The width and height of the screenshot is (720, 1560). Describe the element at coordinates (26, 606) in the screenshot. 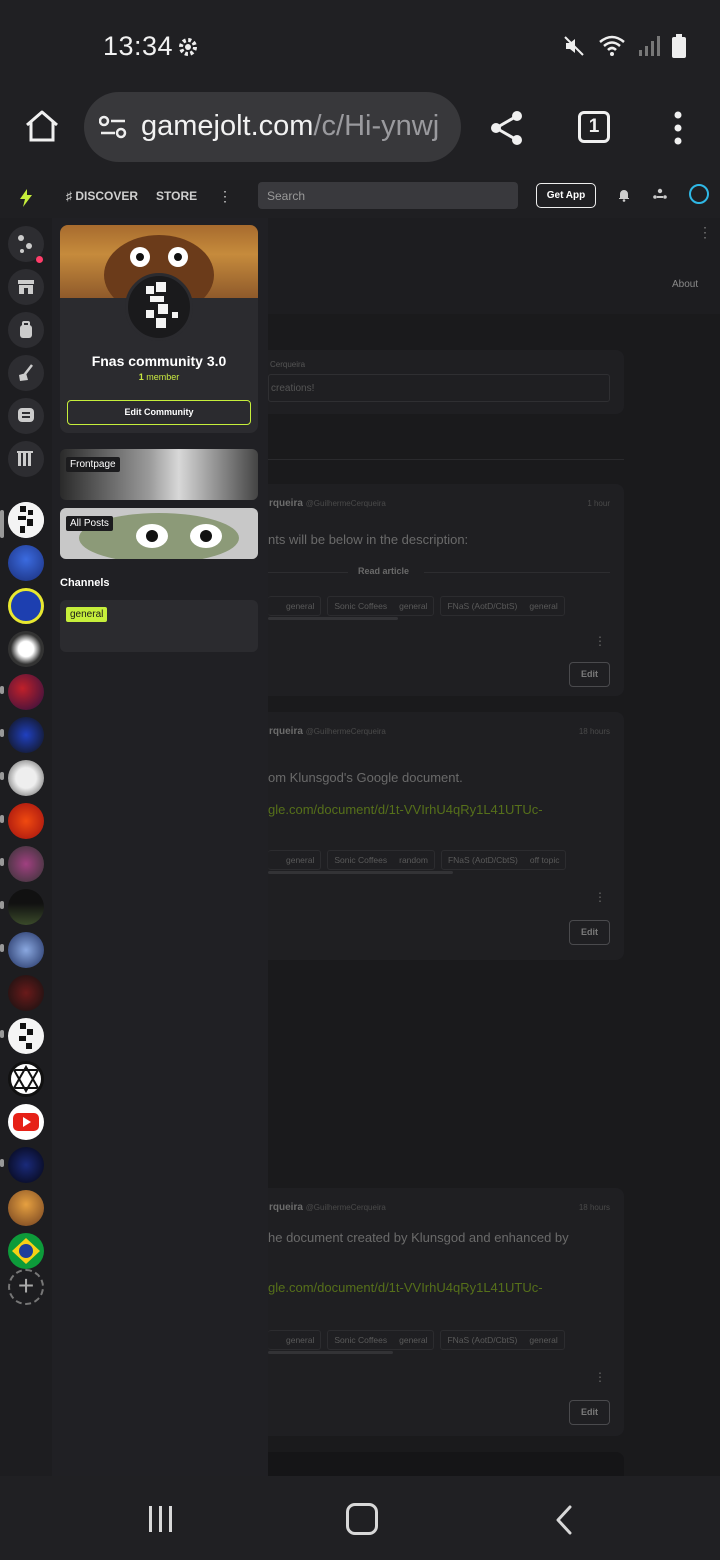

I see `community-avatar-sonic-coffees` at that location.